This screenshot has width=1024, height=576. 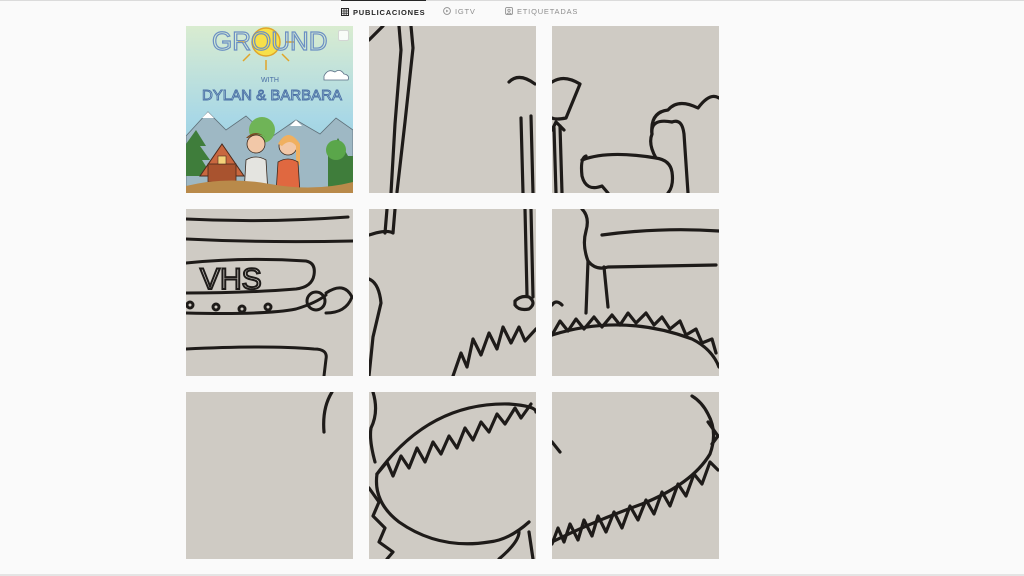 I want to click on cover-names: DYLAN & BARBARA, so click(x=272, y=95).